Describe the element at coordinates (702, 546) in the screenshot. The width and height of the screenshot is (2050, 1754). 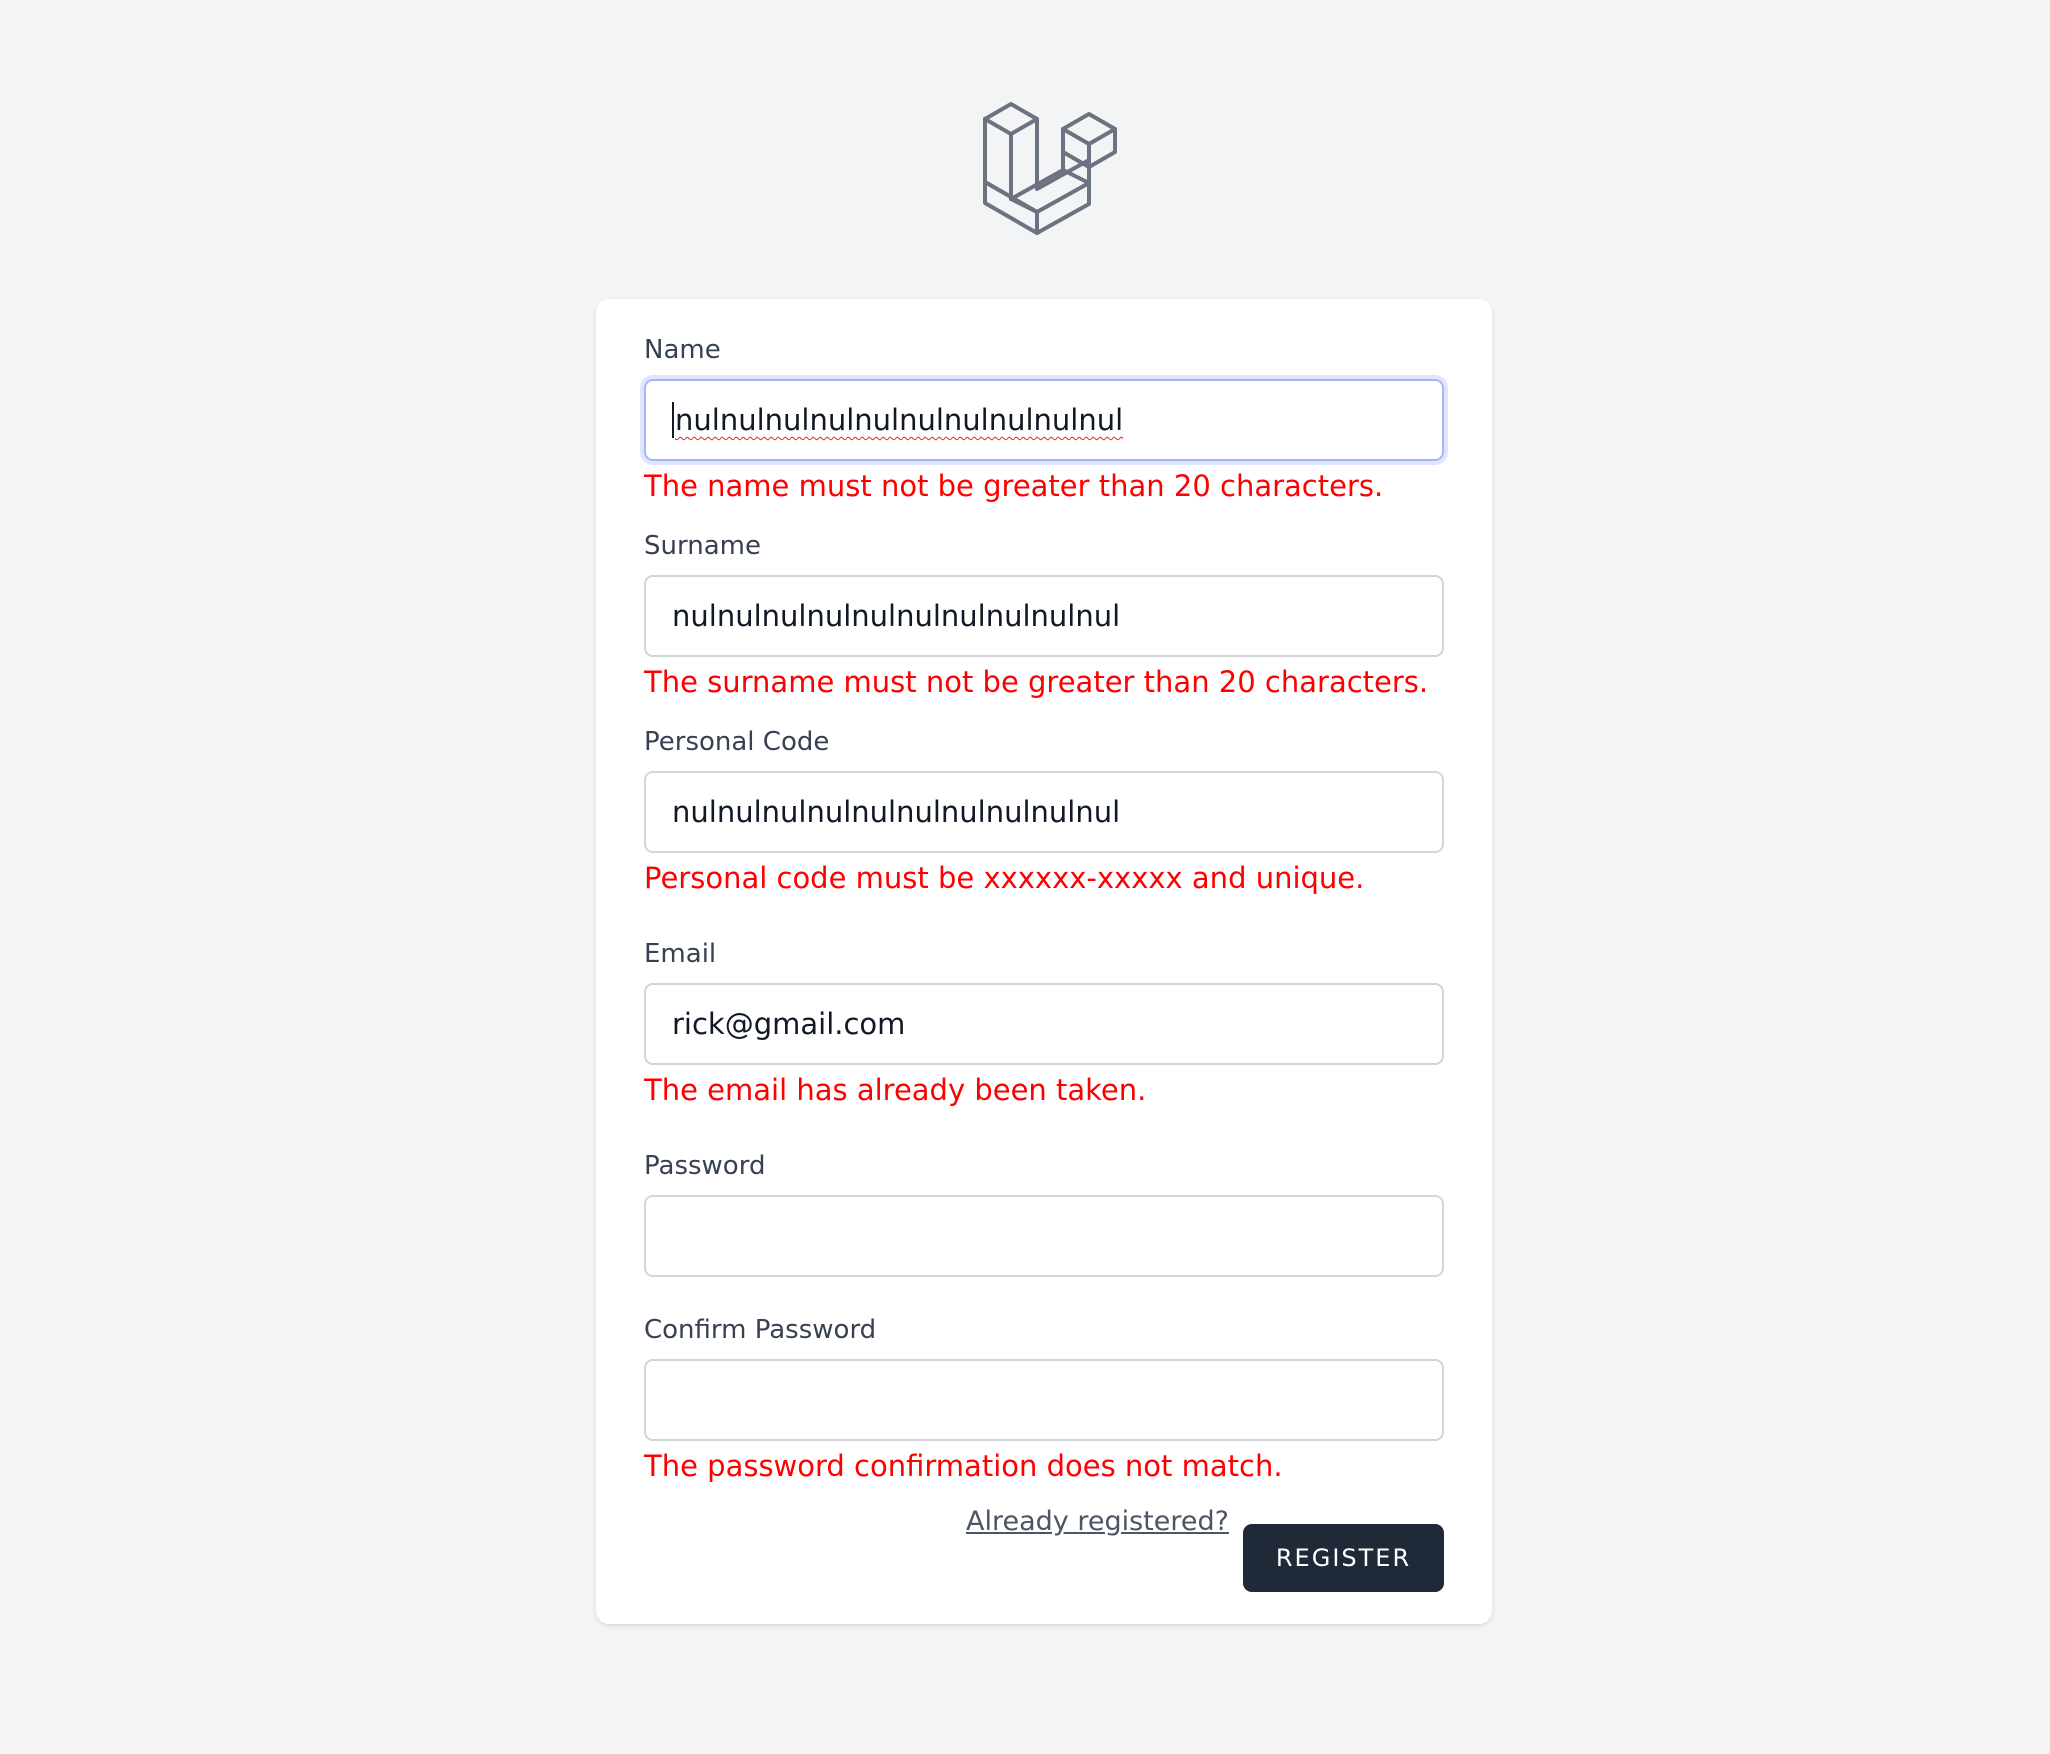
I see `surname-label: Surname` at that location.